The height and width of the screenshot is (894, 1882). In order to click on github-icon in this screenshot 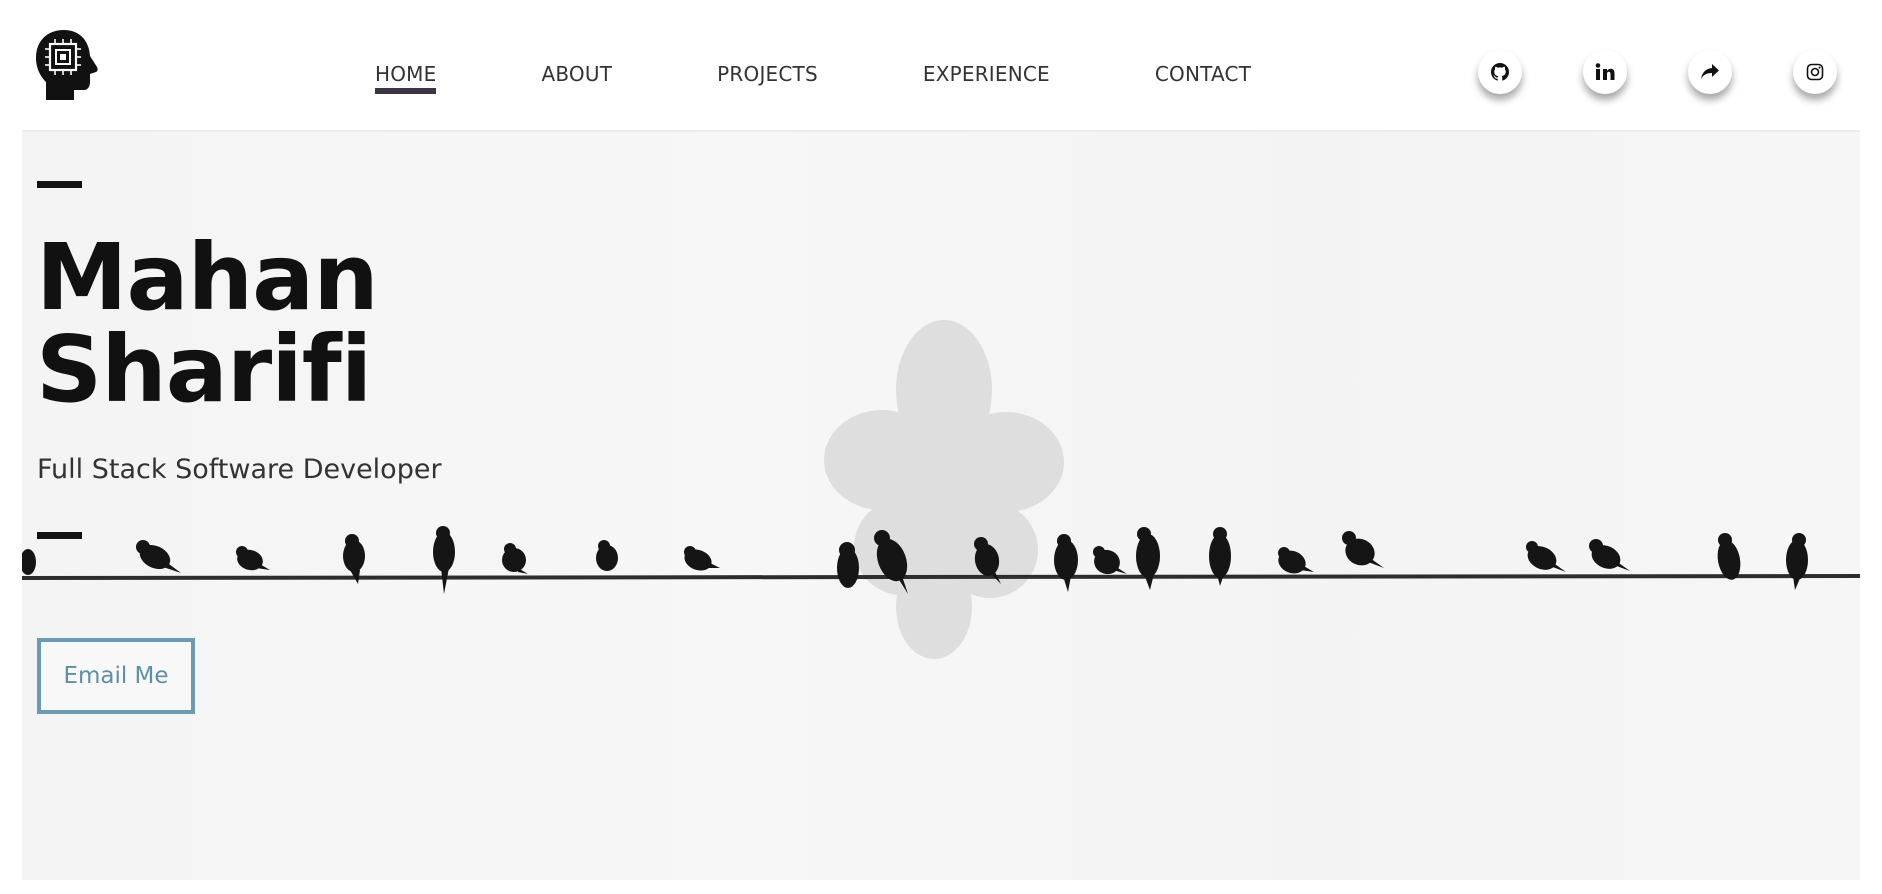, I will do `click(1500, 72)`.